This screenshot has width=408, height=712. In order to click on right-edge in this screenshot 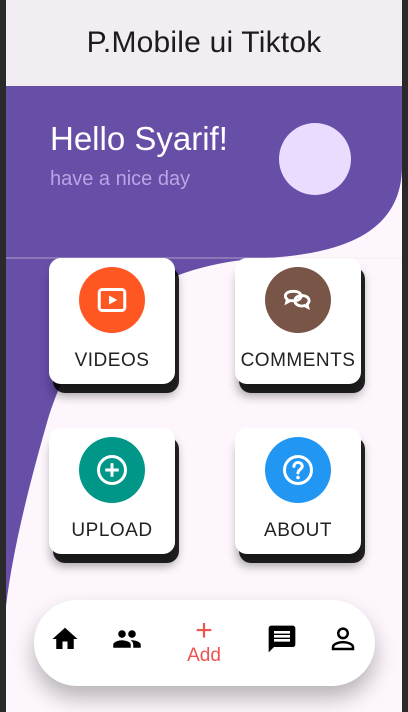, I will do `click(405, 356)`.